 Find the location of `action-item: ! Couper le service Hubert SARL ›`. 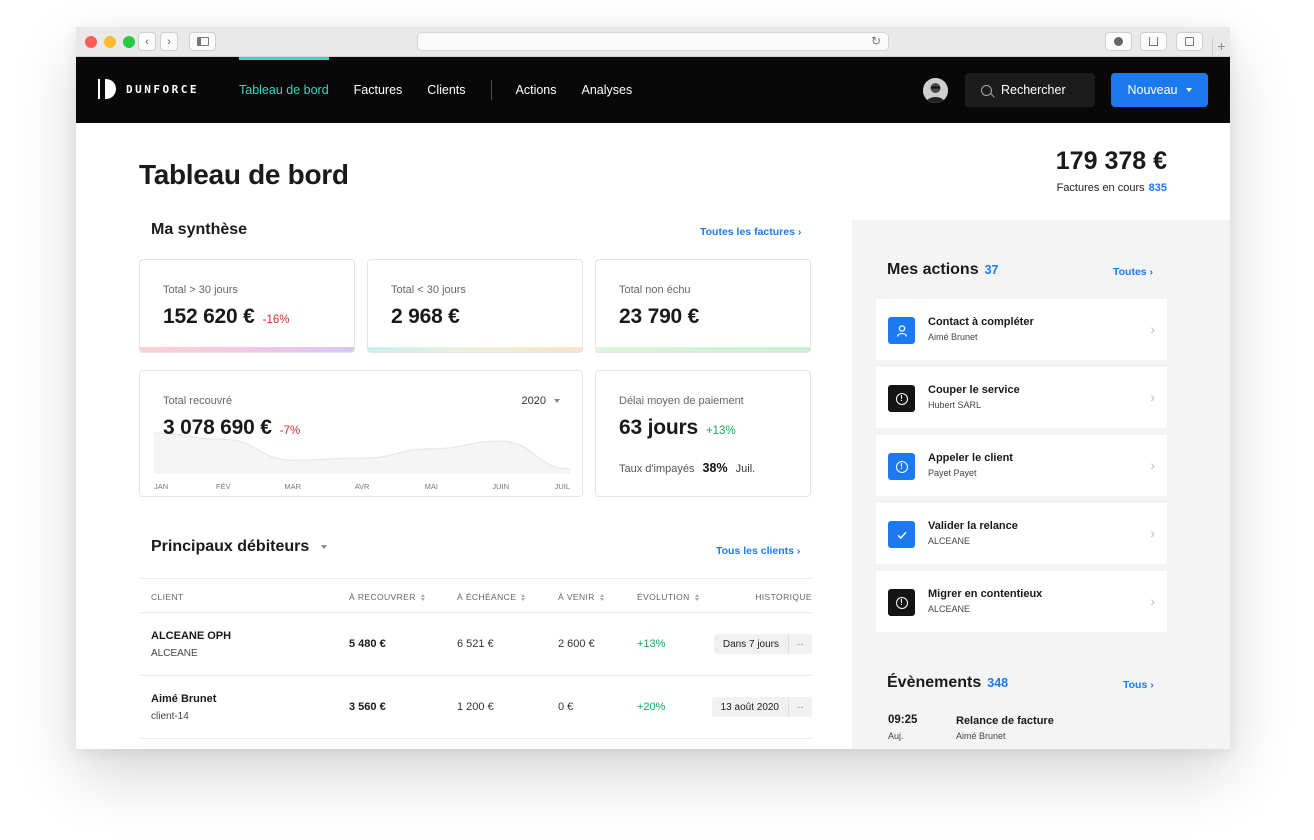

action-item: ! Couper le service Hubert SARL › is located at coordinates (1021, 397).